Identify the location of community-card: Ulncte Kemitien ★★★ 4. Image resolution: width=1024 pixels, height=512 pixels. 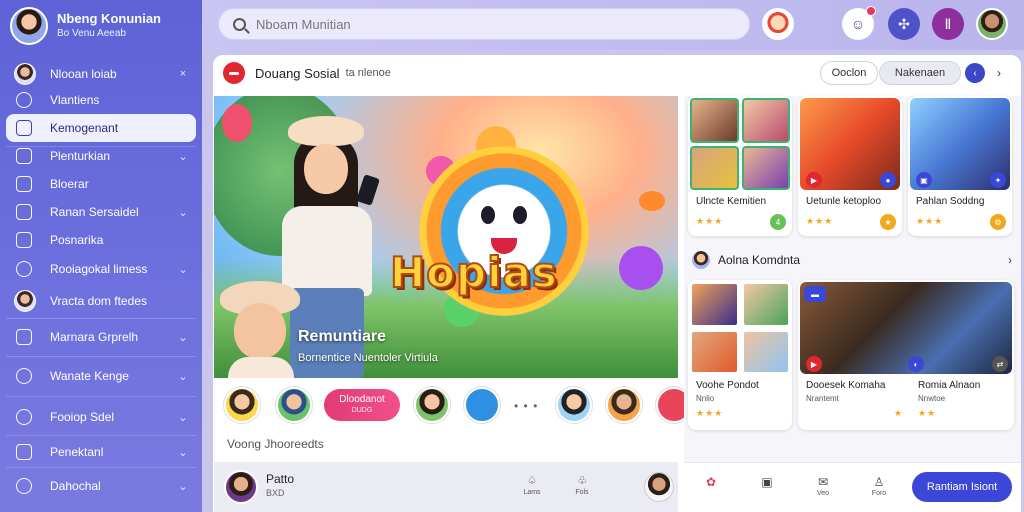
(740, 166).